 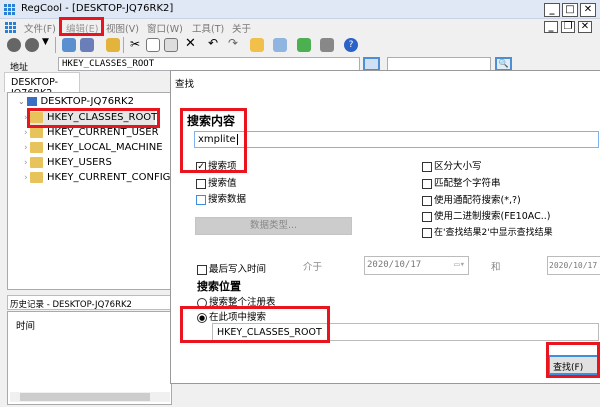 What do you see at coordinates (213, 140) in the screenshot?
I see `highlight-content` at bounding box center [213, 140].